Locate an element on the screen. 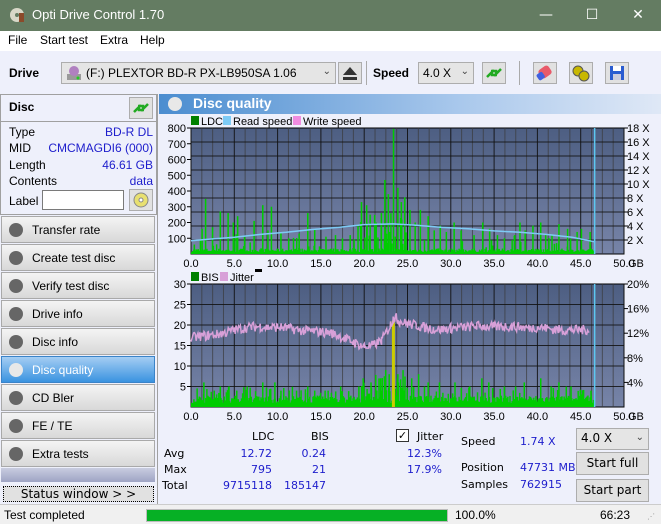 Image resolution: width=661 pixels, height=524 pixels. panel-title: Disc quality is located at coordinates (232, 103).